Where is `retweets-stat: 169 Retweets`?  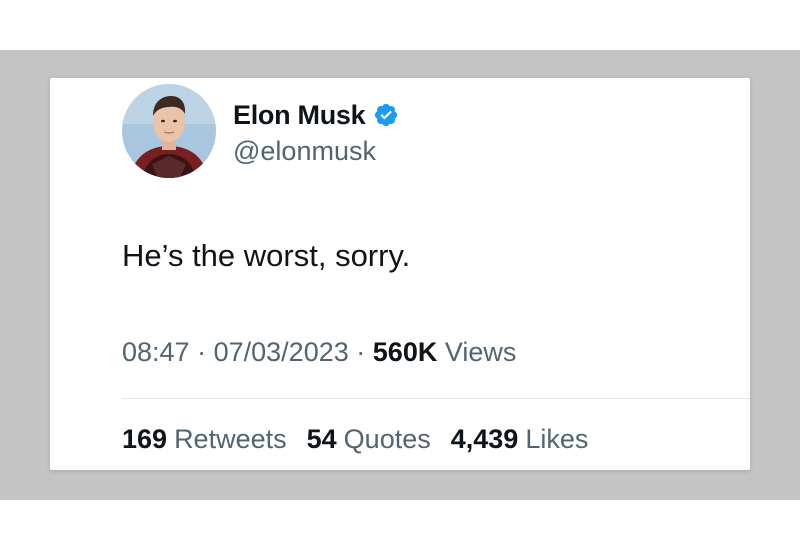 retweets-stat: 169 Retweets is located at coordinates (204, 439).